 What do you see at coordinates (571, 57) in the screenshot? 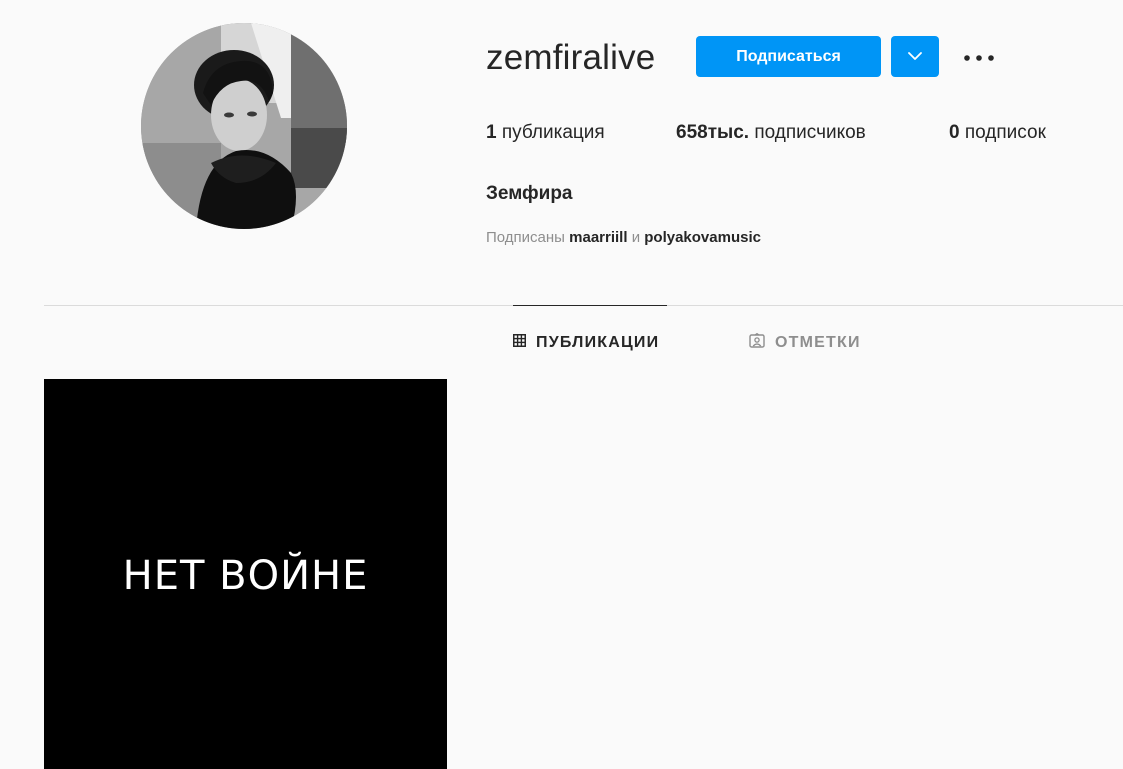
I see `profile-username: zemfiralive` at bounding box center [571, 57].